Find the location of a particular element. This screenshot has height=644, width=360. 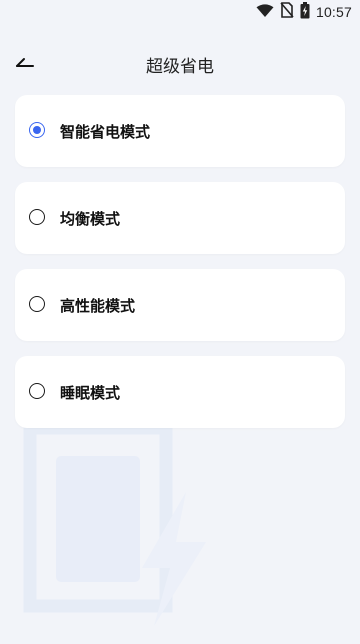

status-time: 10:57 is located at coordinates (333, 12).